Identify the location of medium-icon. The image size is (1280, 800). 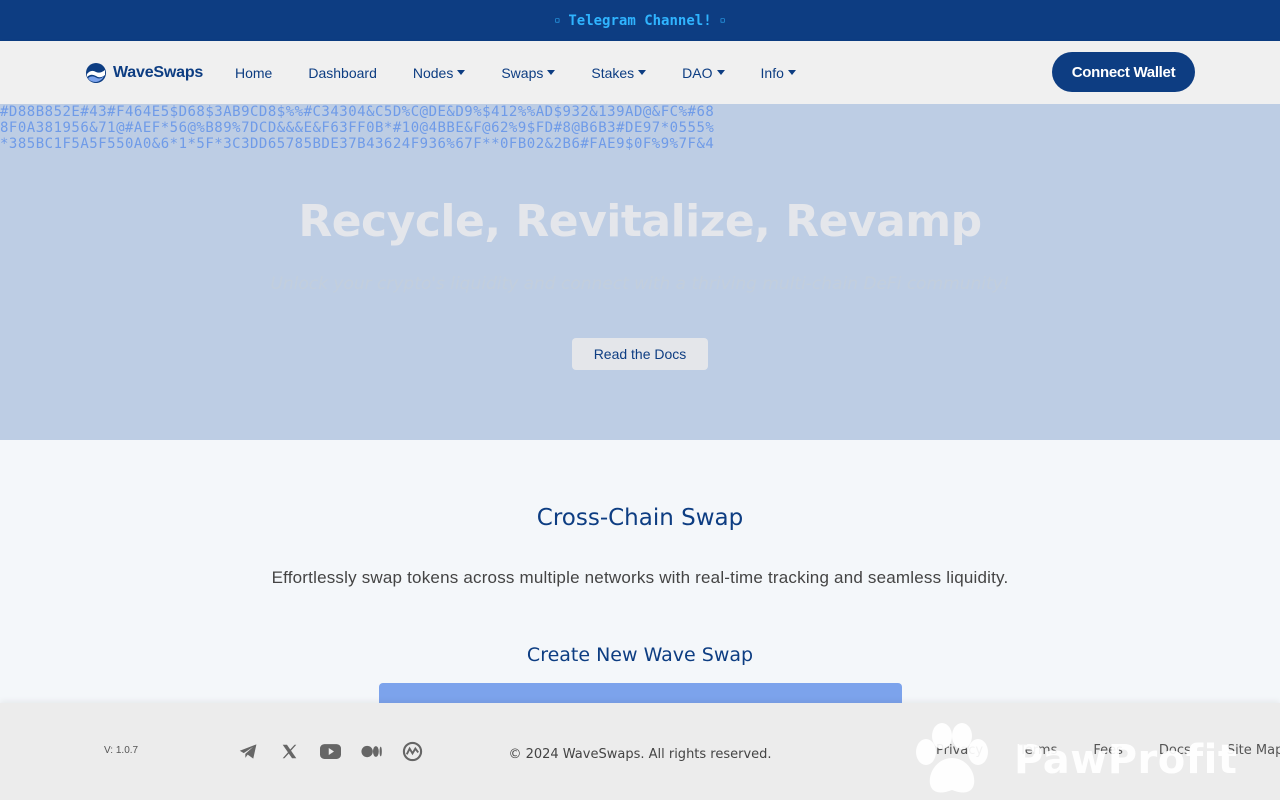
(371, 751).